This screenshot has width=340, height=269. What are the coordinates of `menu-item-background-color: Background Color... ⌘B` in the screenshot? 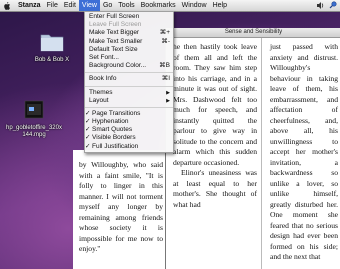 It's located at (129, 66).